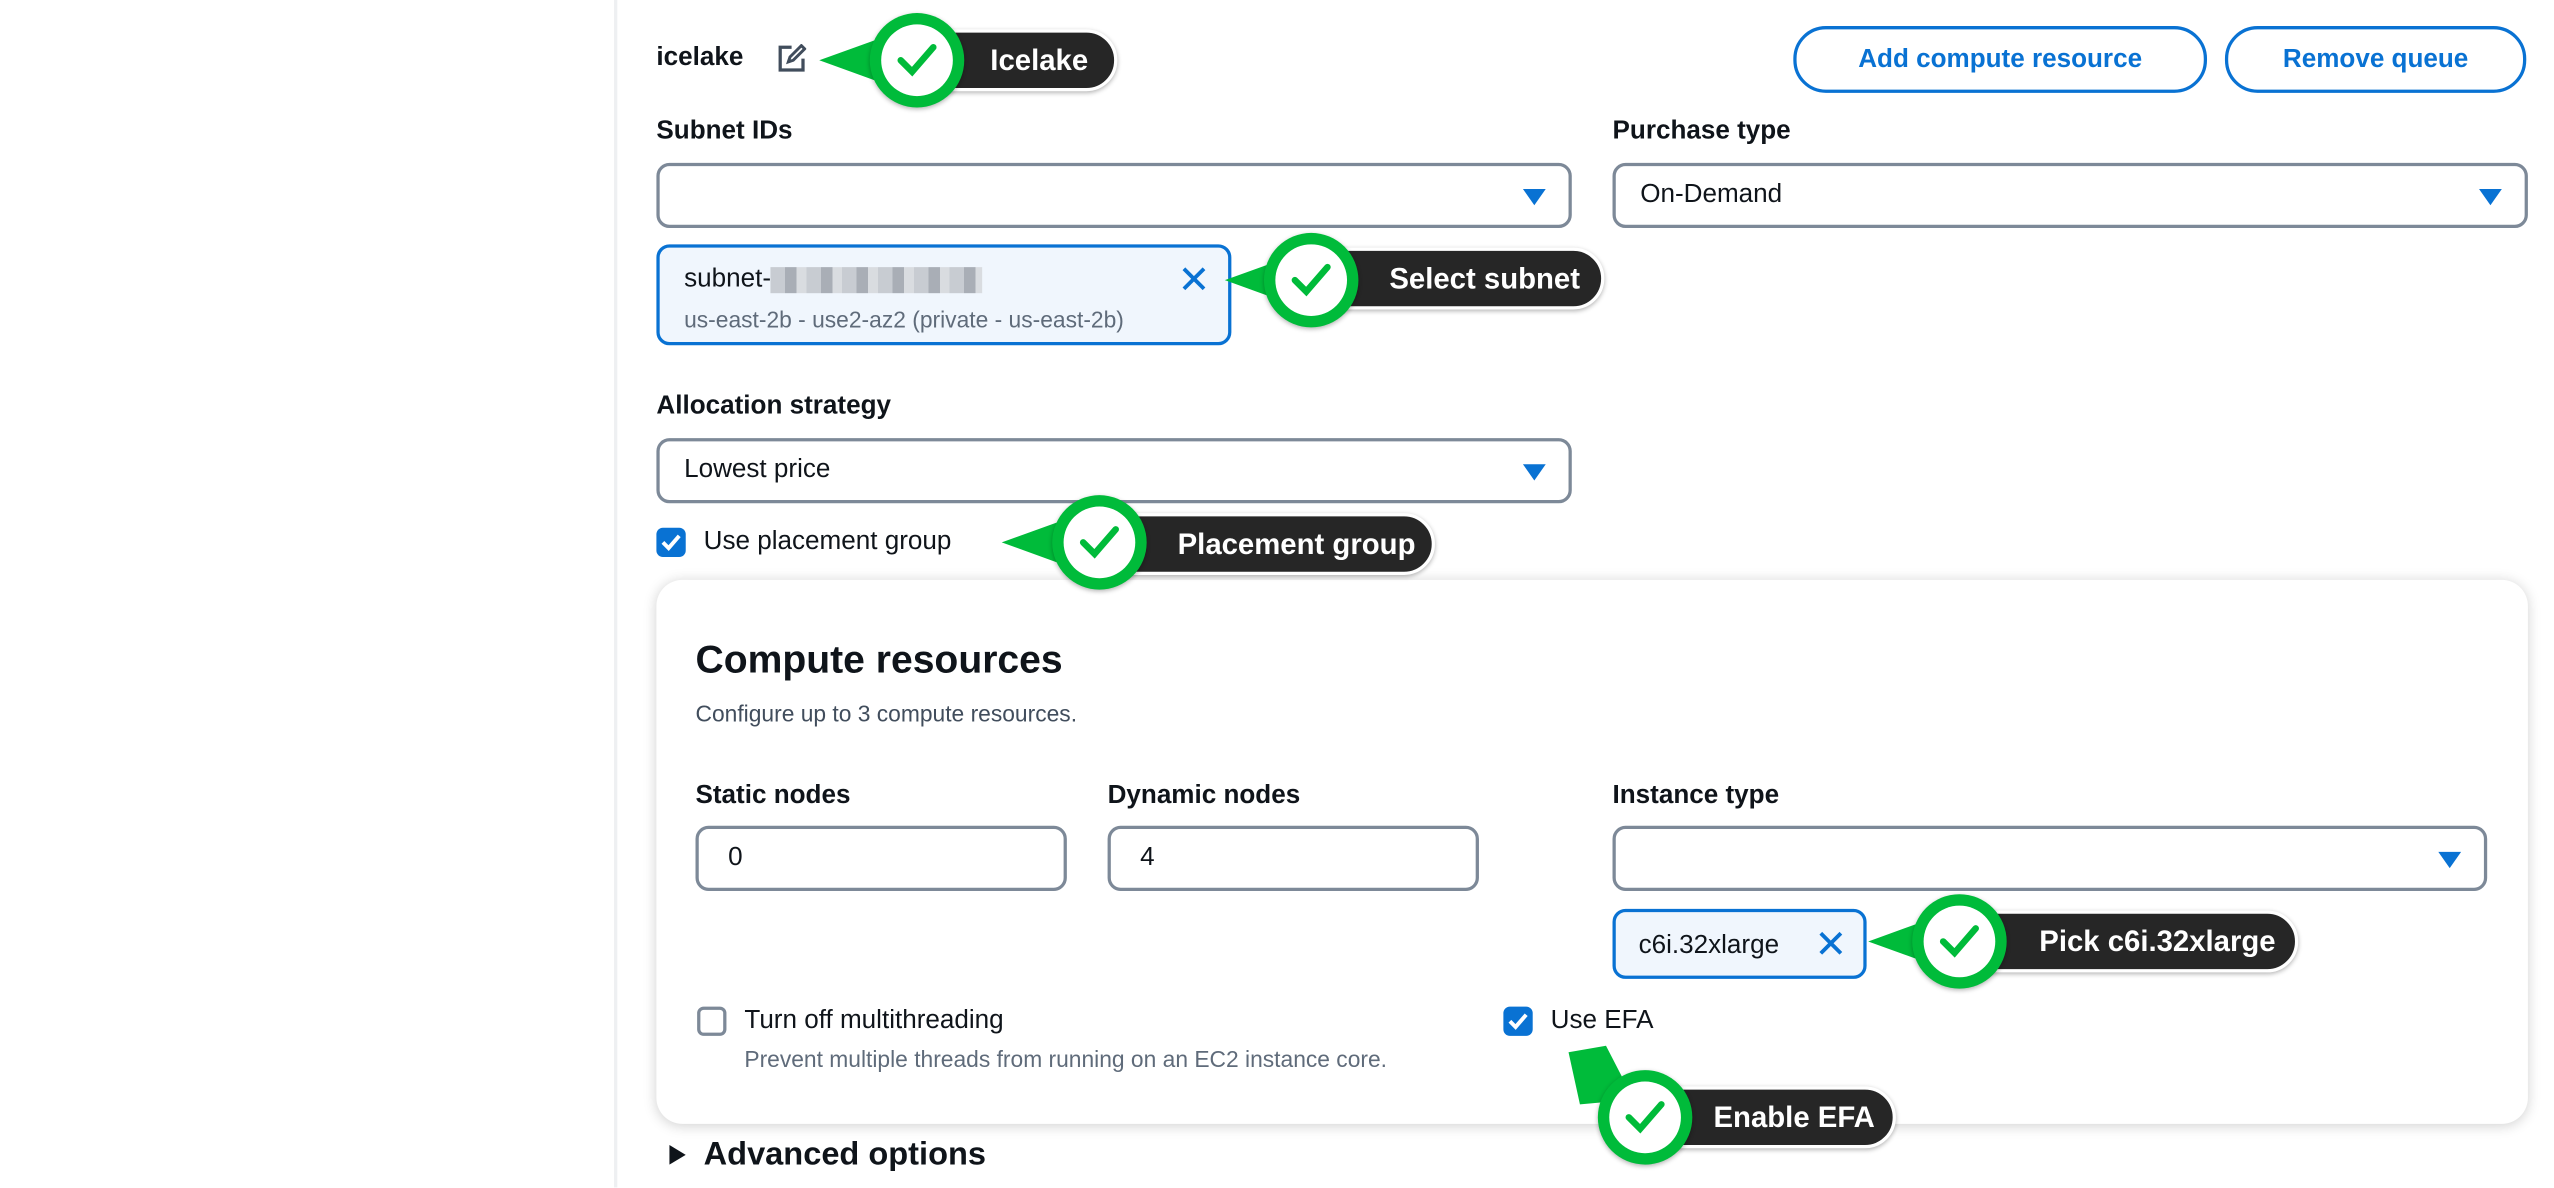 Image resolution: width=2554 pixels, height=1188 pixels. What do you see at coordinates (877, 279) in the screenshot?
I see `redacted-subnet-id` at bounding box center [877, 279].